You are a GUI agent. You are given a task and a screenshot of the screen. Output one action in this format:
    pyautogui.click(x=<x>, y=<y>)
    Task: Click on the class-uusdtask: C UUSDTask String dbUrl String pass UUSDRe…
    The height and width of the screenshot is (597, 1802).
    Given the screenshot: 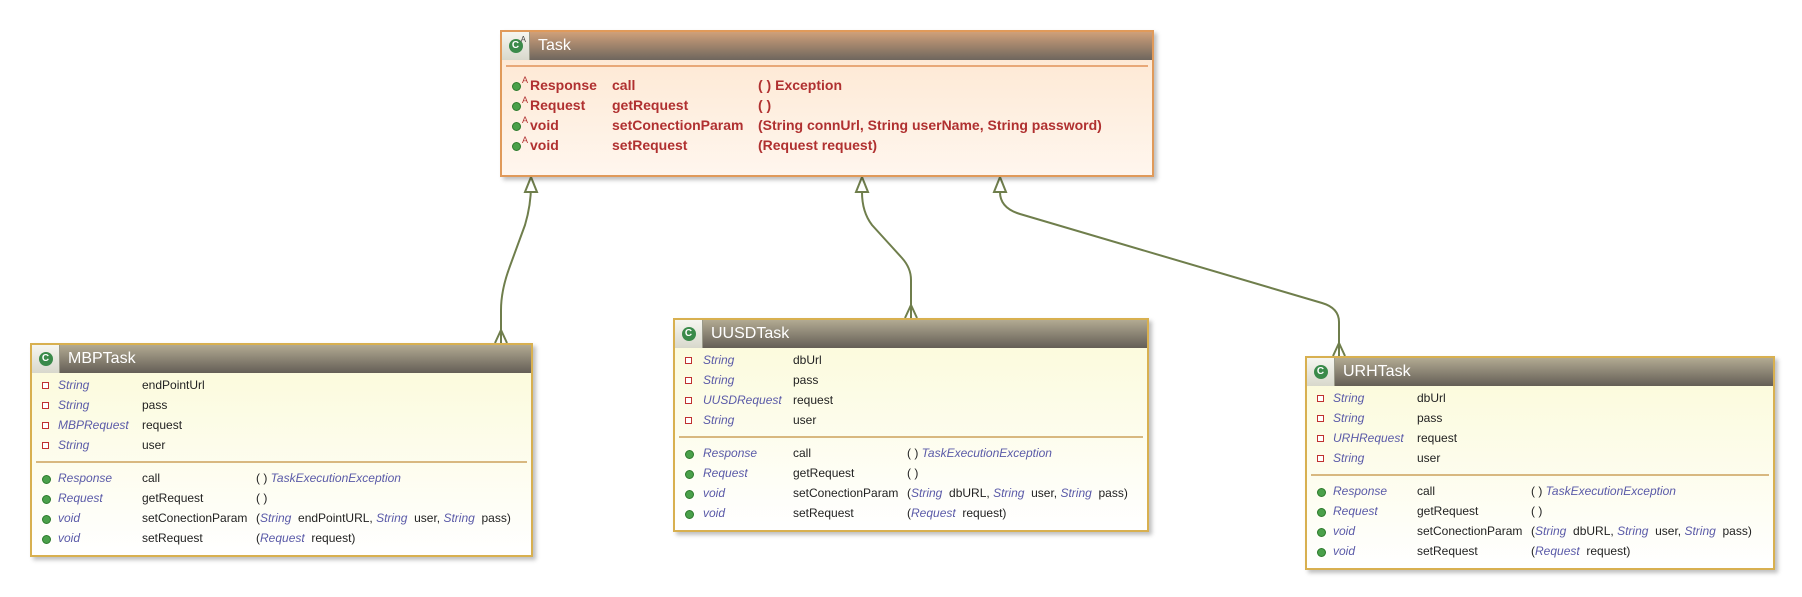 What is the action you would take?
    pyautogui.click(x=911, y=425)
    